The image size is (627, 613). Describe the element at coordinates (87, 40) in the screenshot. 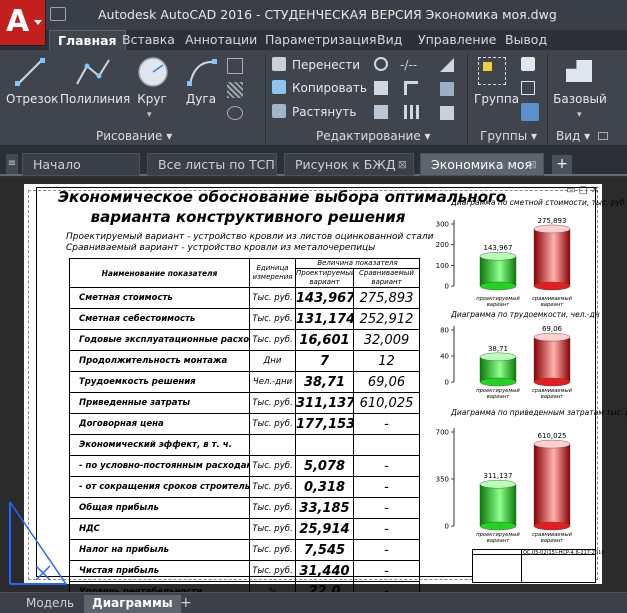

I see `tab-home: Главная` at that location.